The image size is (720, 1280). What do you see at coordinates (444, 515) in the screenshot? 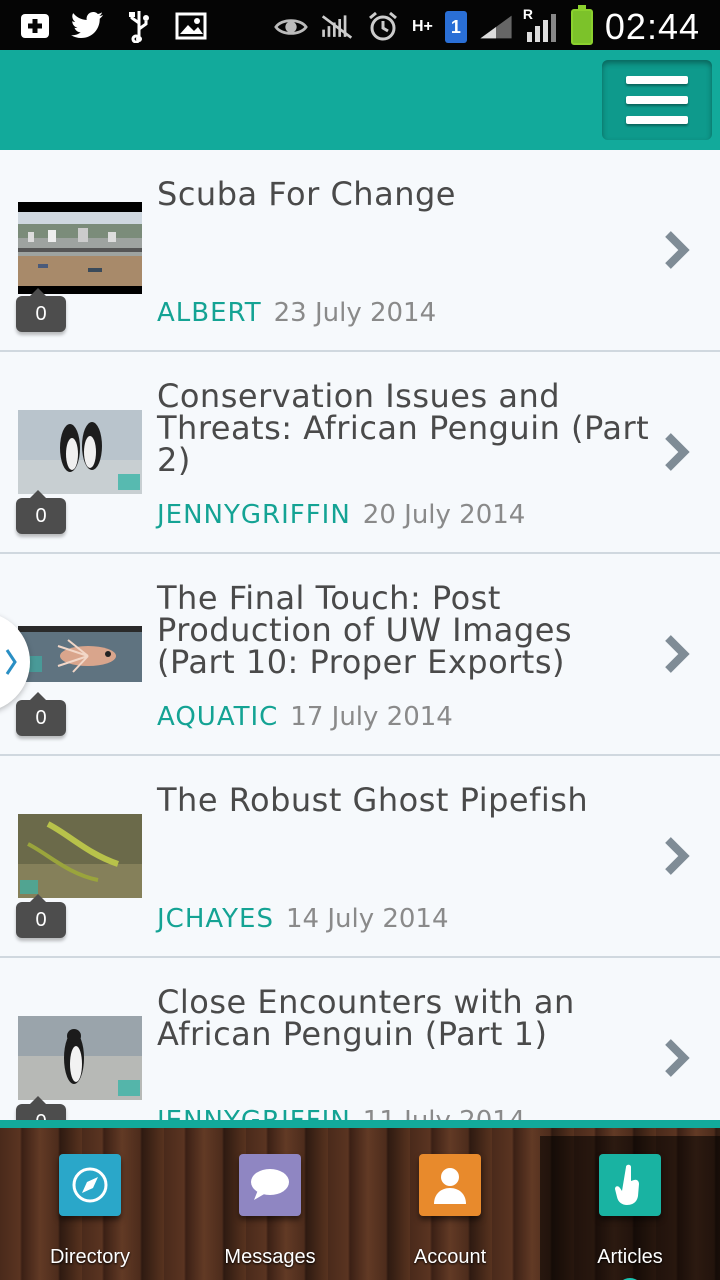
I see `article-date: 20 July 2014` at bounding box center [444, 515].